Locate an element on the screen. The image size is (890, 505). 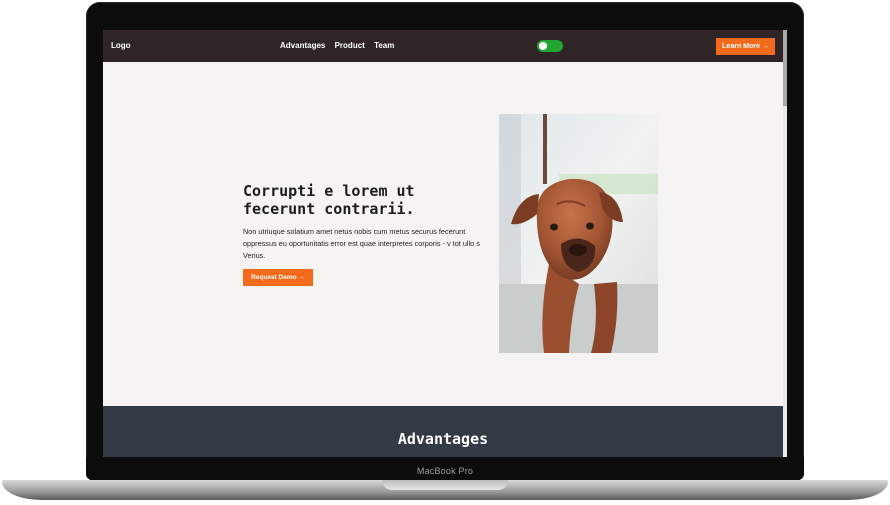
request-demo-button: Request Demo → is located at coordinates (278, 277).